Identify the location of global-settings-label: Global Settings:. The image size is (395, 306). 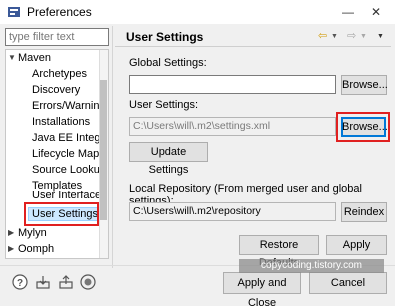
(168, 63).